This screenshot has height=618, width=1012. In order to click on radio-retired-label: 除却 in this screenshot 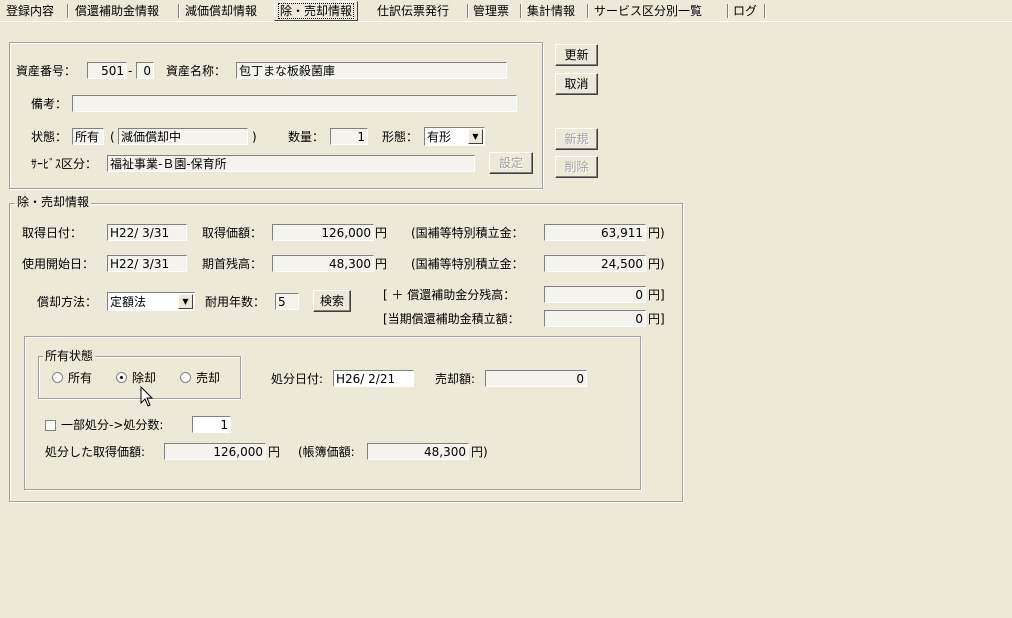, I will do `click(144, 378)`.